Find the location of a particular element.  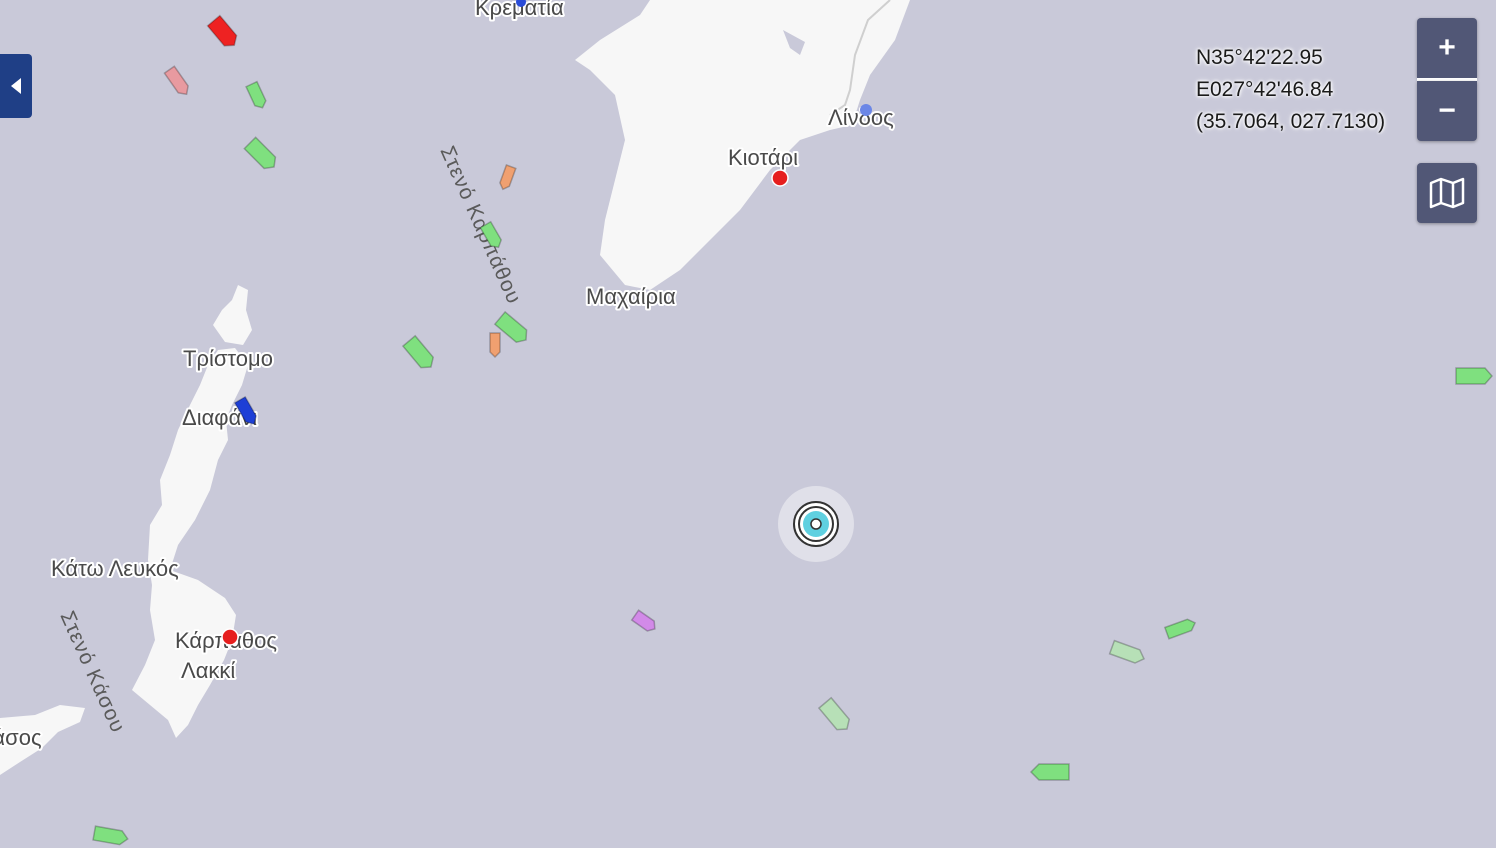

place-label-tristomo: Τρίστομο is located at coordinates (228, 358).